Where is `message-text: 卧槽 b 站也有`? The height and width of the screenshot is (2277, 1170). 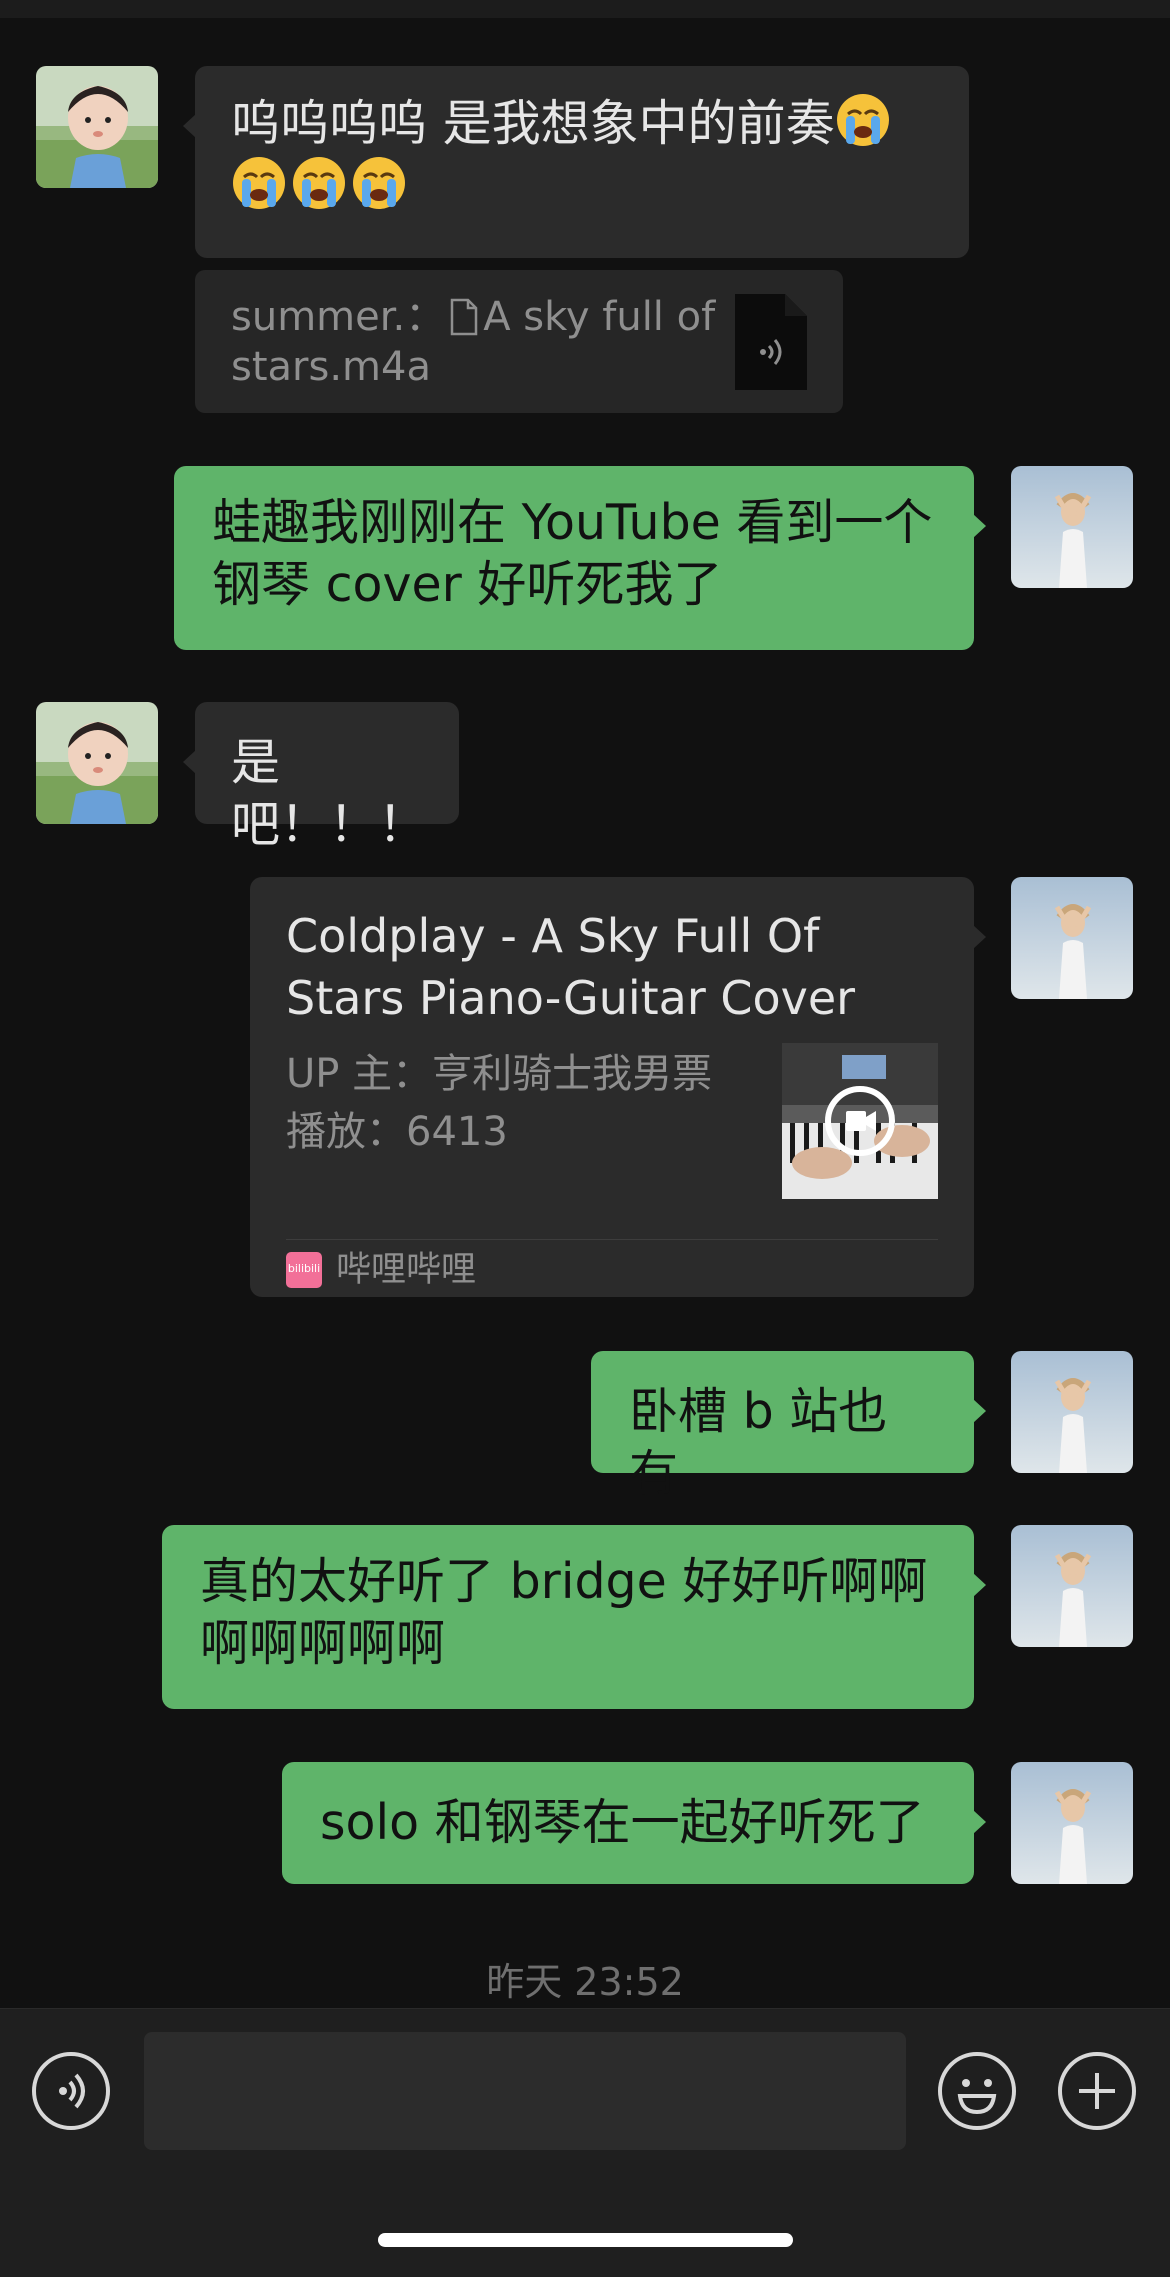 message-text: 卧槽 b 站也有 is located at coordinates (758, 1442).